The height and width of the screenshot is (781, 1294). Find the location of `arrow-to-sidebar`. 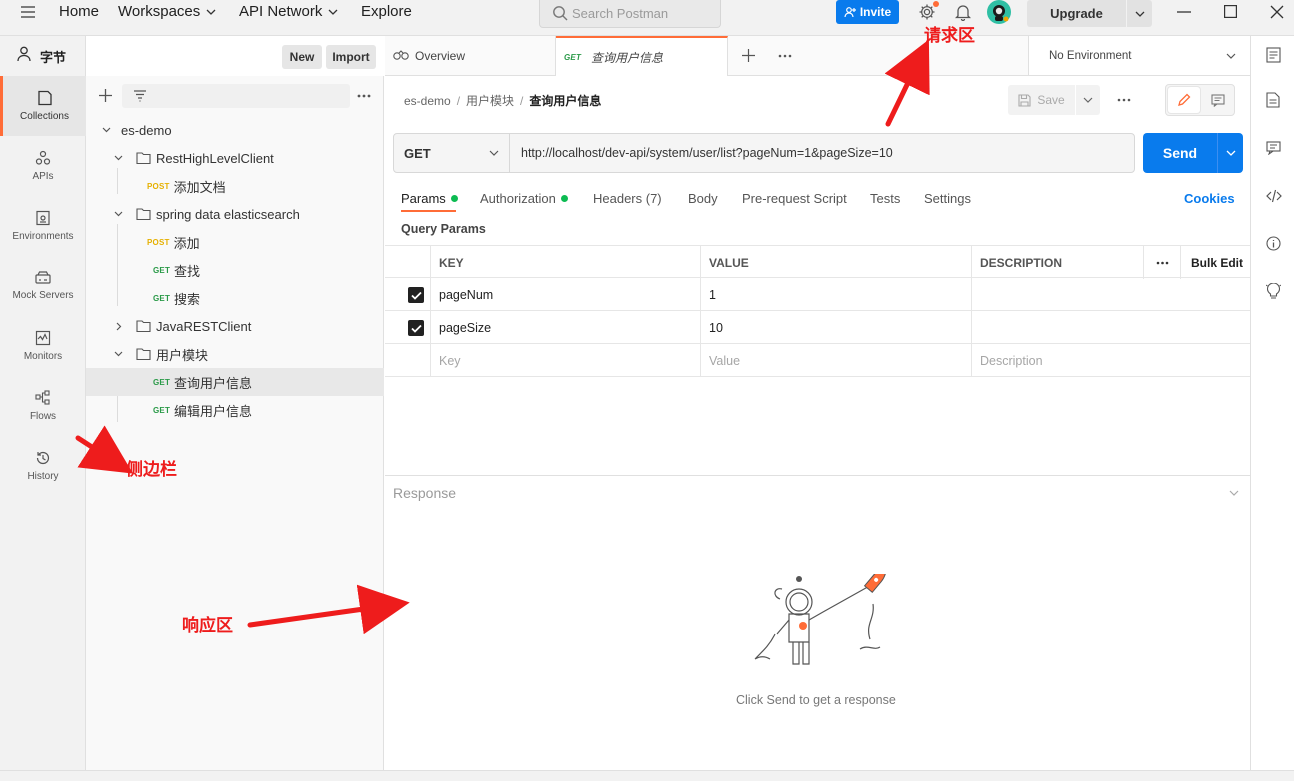

arrow-to-sidebar is located at coordinates (104, 449).